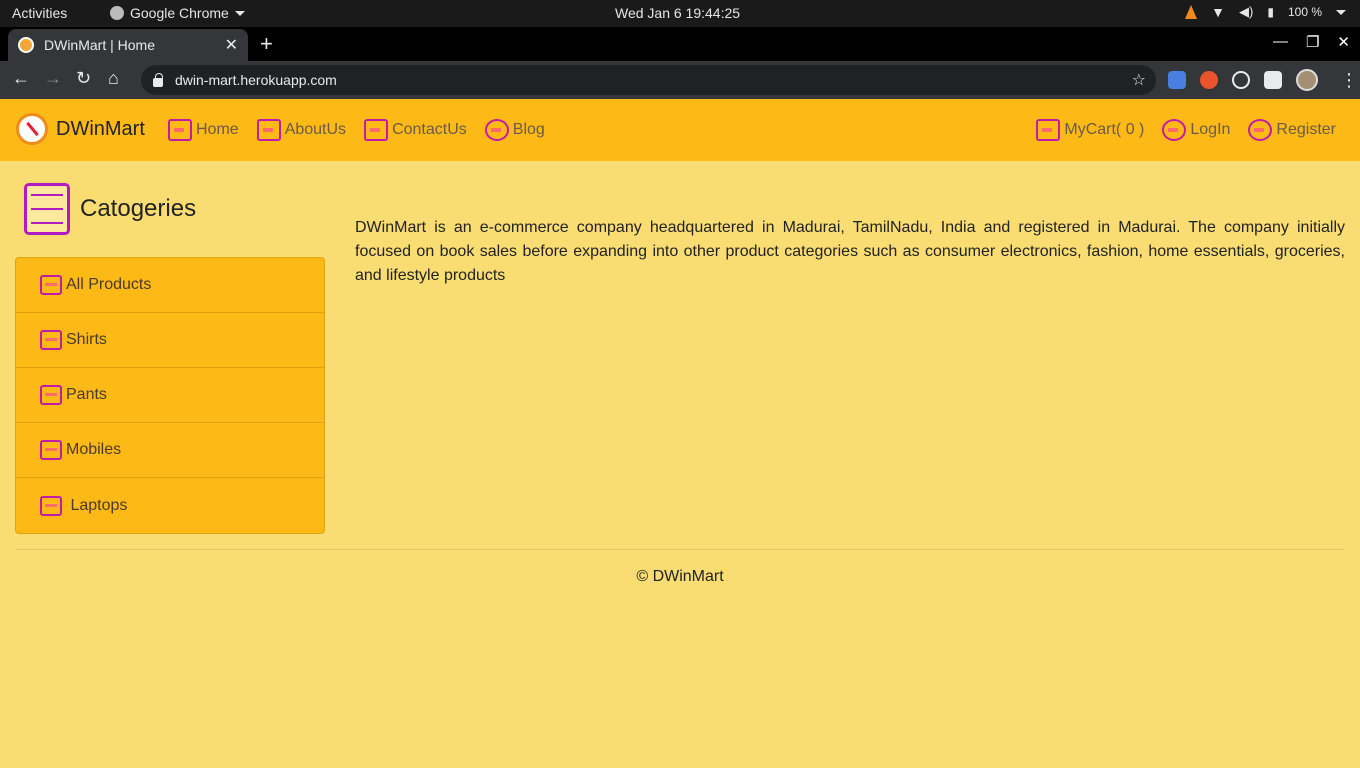 Image resolution: width=1360 pixels, height=768 pixels. I want to click on minimize-icon: —, so click(1280, 42).